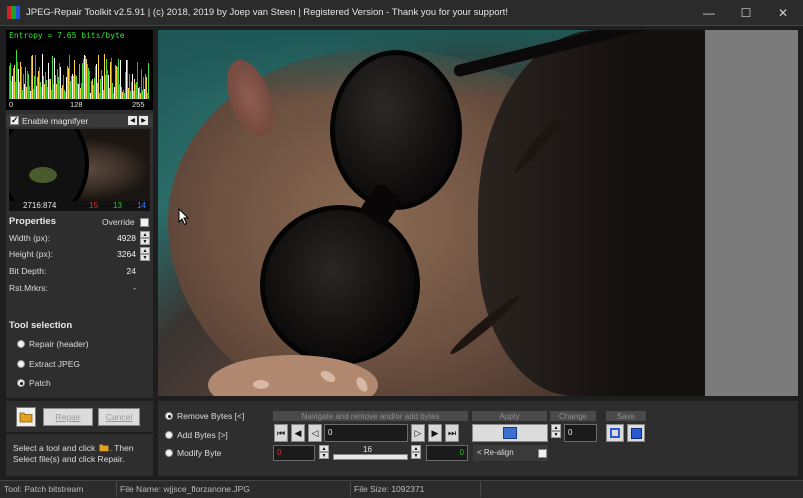  I want to click on apply-button, so click(510, 433).